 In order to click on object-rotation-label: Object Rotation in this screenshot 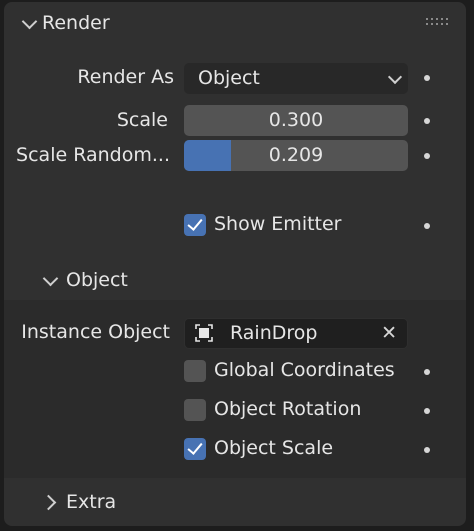, I will do `click(288, 409)`.